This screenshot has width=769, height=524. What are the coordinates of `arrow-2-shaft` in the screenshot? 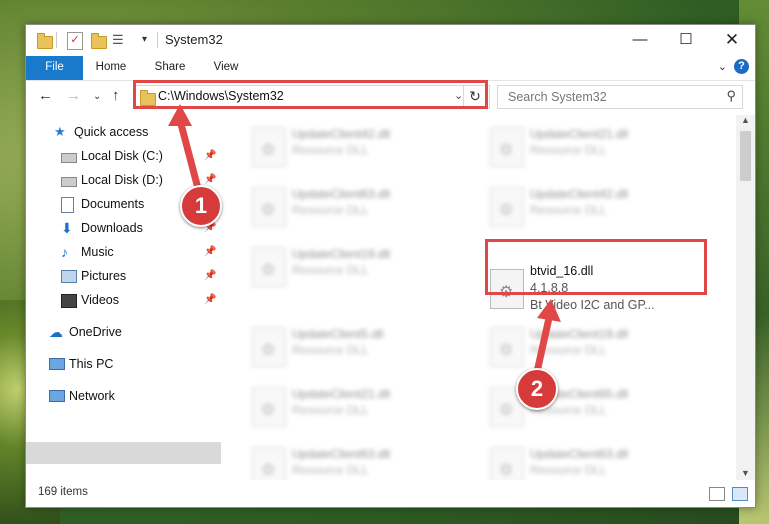 It's located at (543, 345).